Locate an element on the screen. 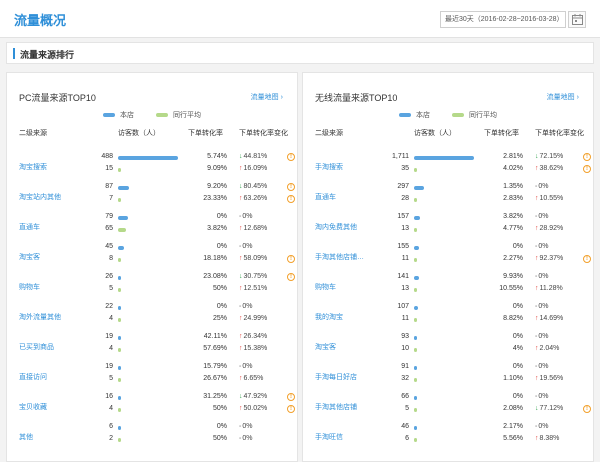 The image size is (600, 462). store-line: 16 31.25% ↓47.92%! is located at coordinates (152, 398).